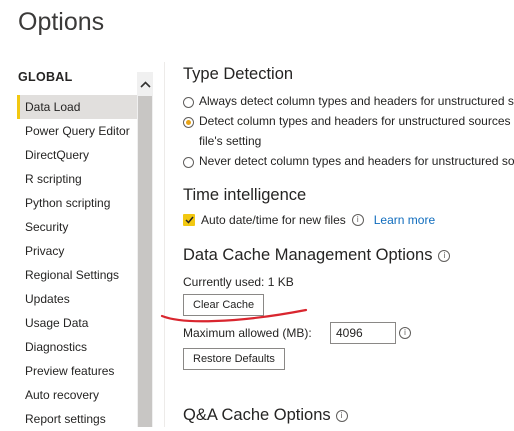 The image size is (514, 431). I want to click on sidebar-item-usage-data: Usage Data, so click(77, 323).